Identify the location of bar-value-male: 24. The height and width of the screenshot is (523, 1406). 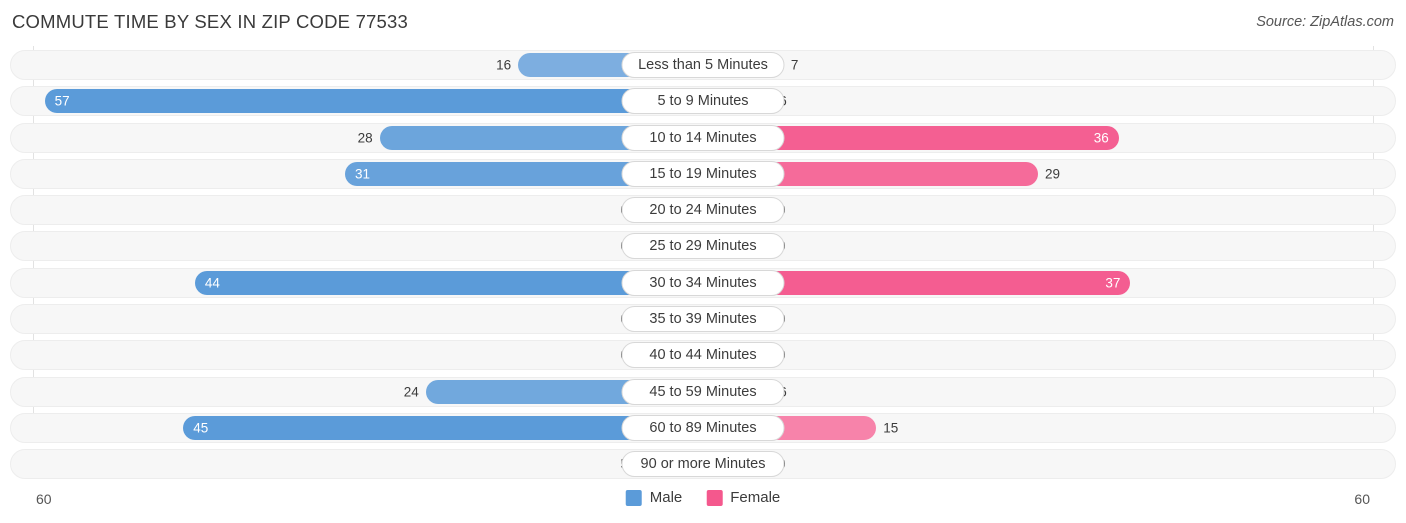
(411, 392).